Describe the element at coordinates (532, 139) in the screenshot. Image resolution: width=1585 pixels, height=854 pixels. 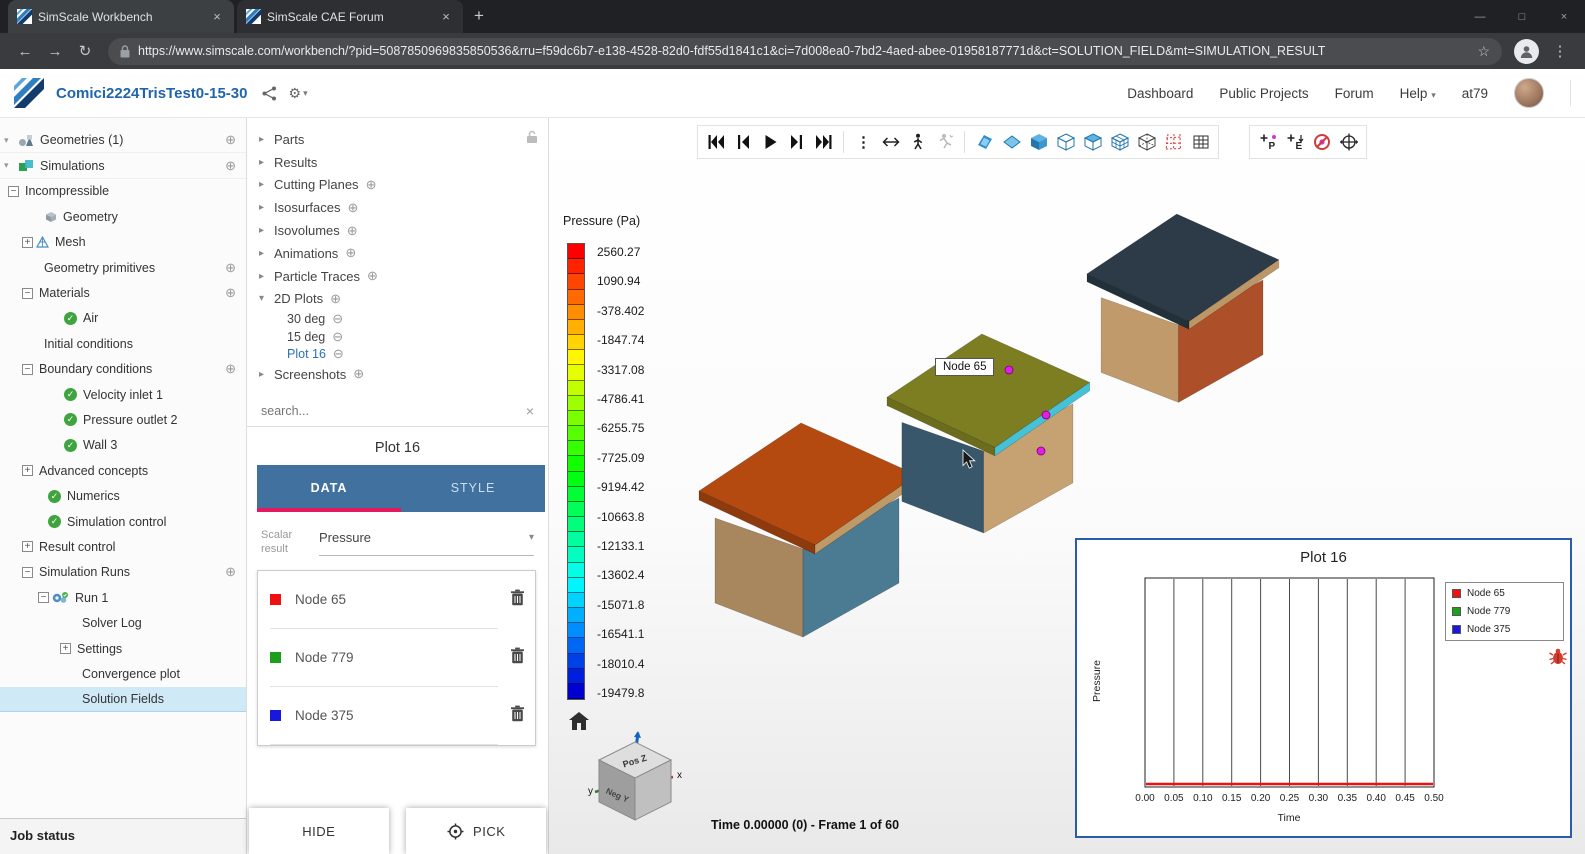
I see `lock-icon` at that location.